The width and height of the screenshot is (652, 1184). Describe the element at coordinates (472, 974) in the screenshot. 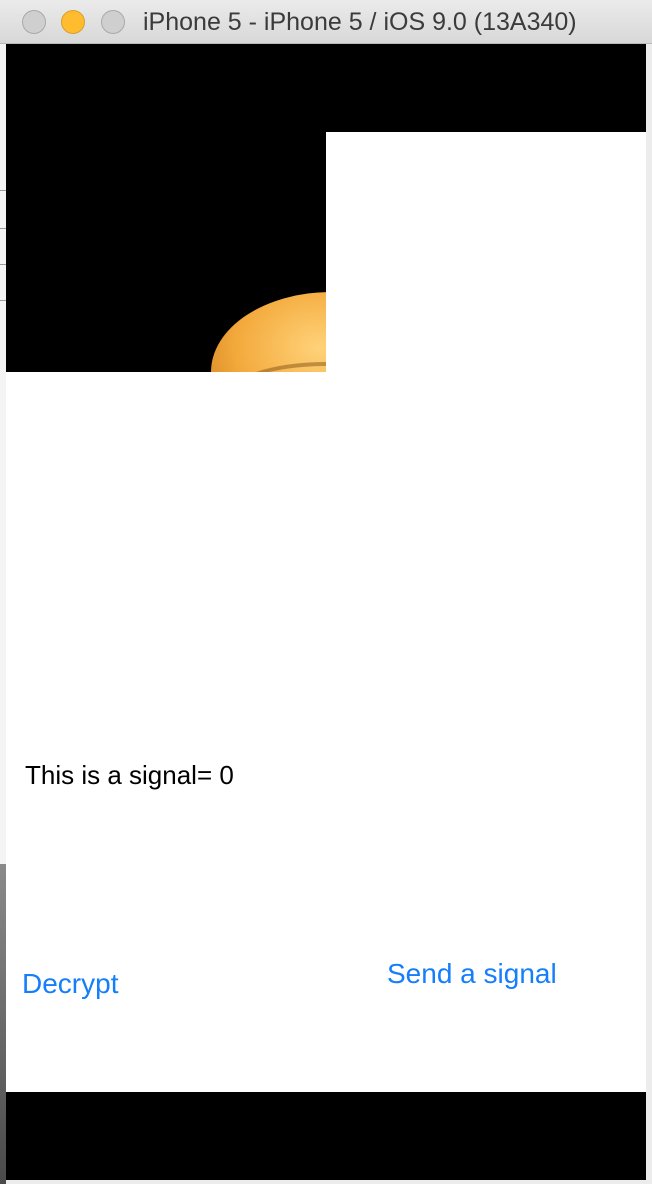

I see `send-signal-button: Send a signal` at that location.